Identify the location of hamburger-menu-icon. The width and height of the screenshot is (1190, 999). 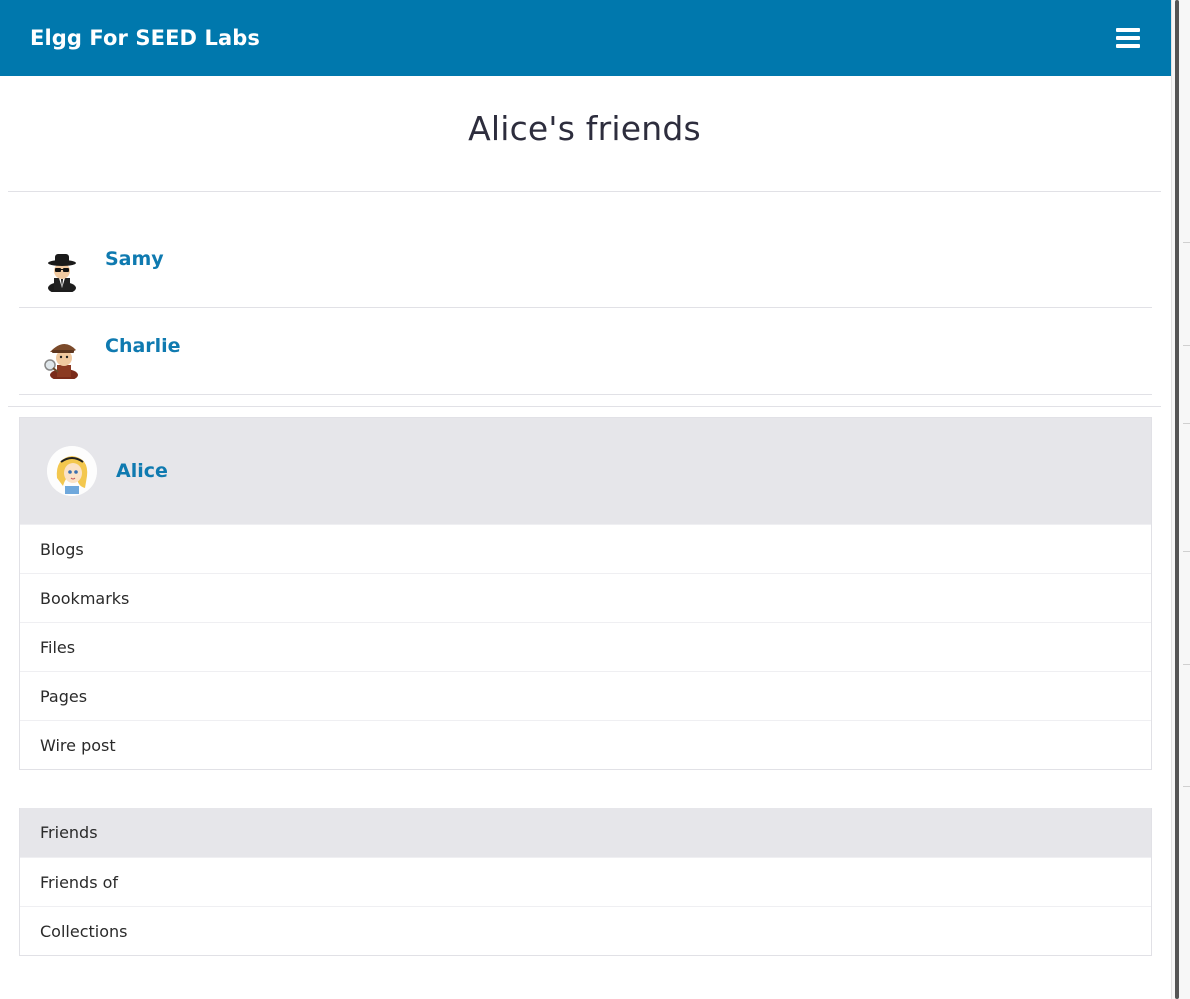
(1128, 38).